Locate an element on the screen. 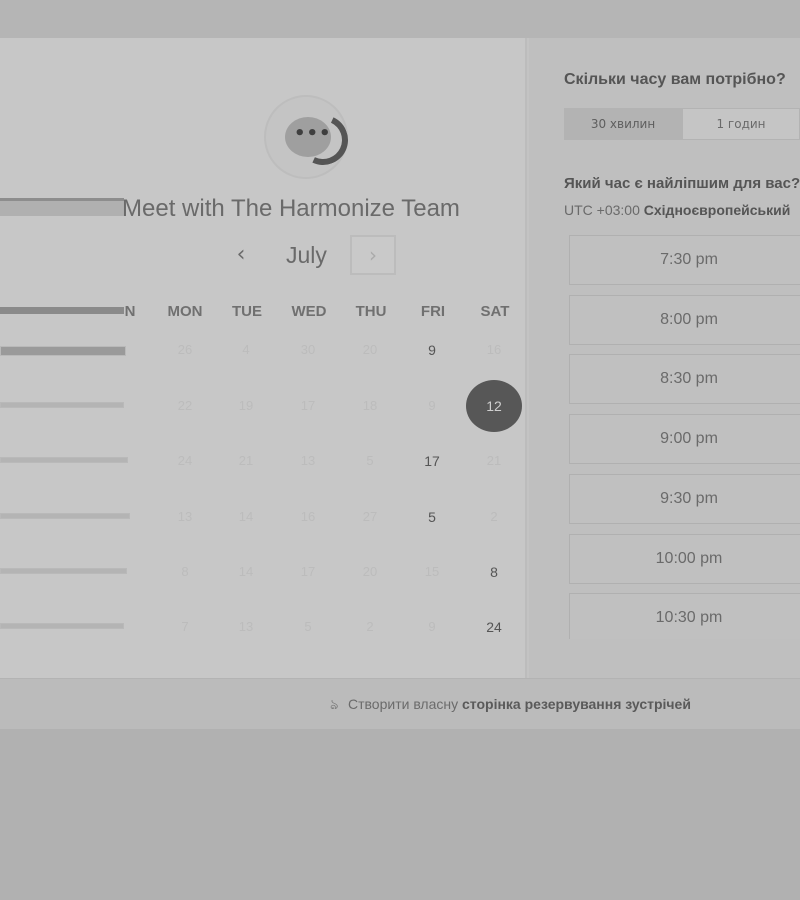 Image resolution: width=800 pixels, height=900 pixels. timezone-label: UTC +03:00 Східноєвропейський is located at coordinates (677, 210).